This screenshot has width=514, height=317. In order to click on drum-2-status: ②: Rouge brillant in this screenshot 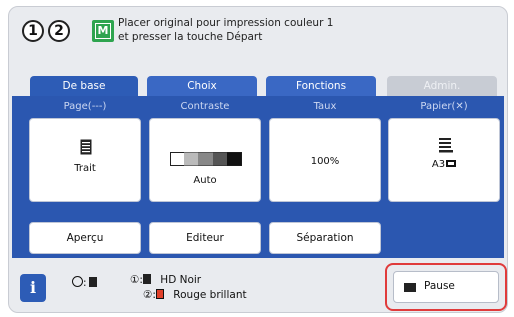, I will do `click(195, 295)`.